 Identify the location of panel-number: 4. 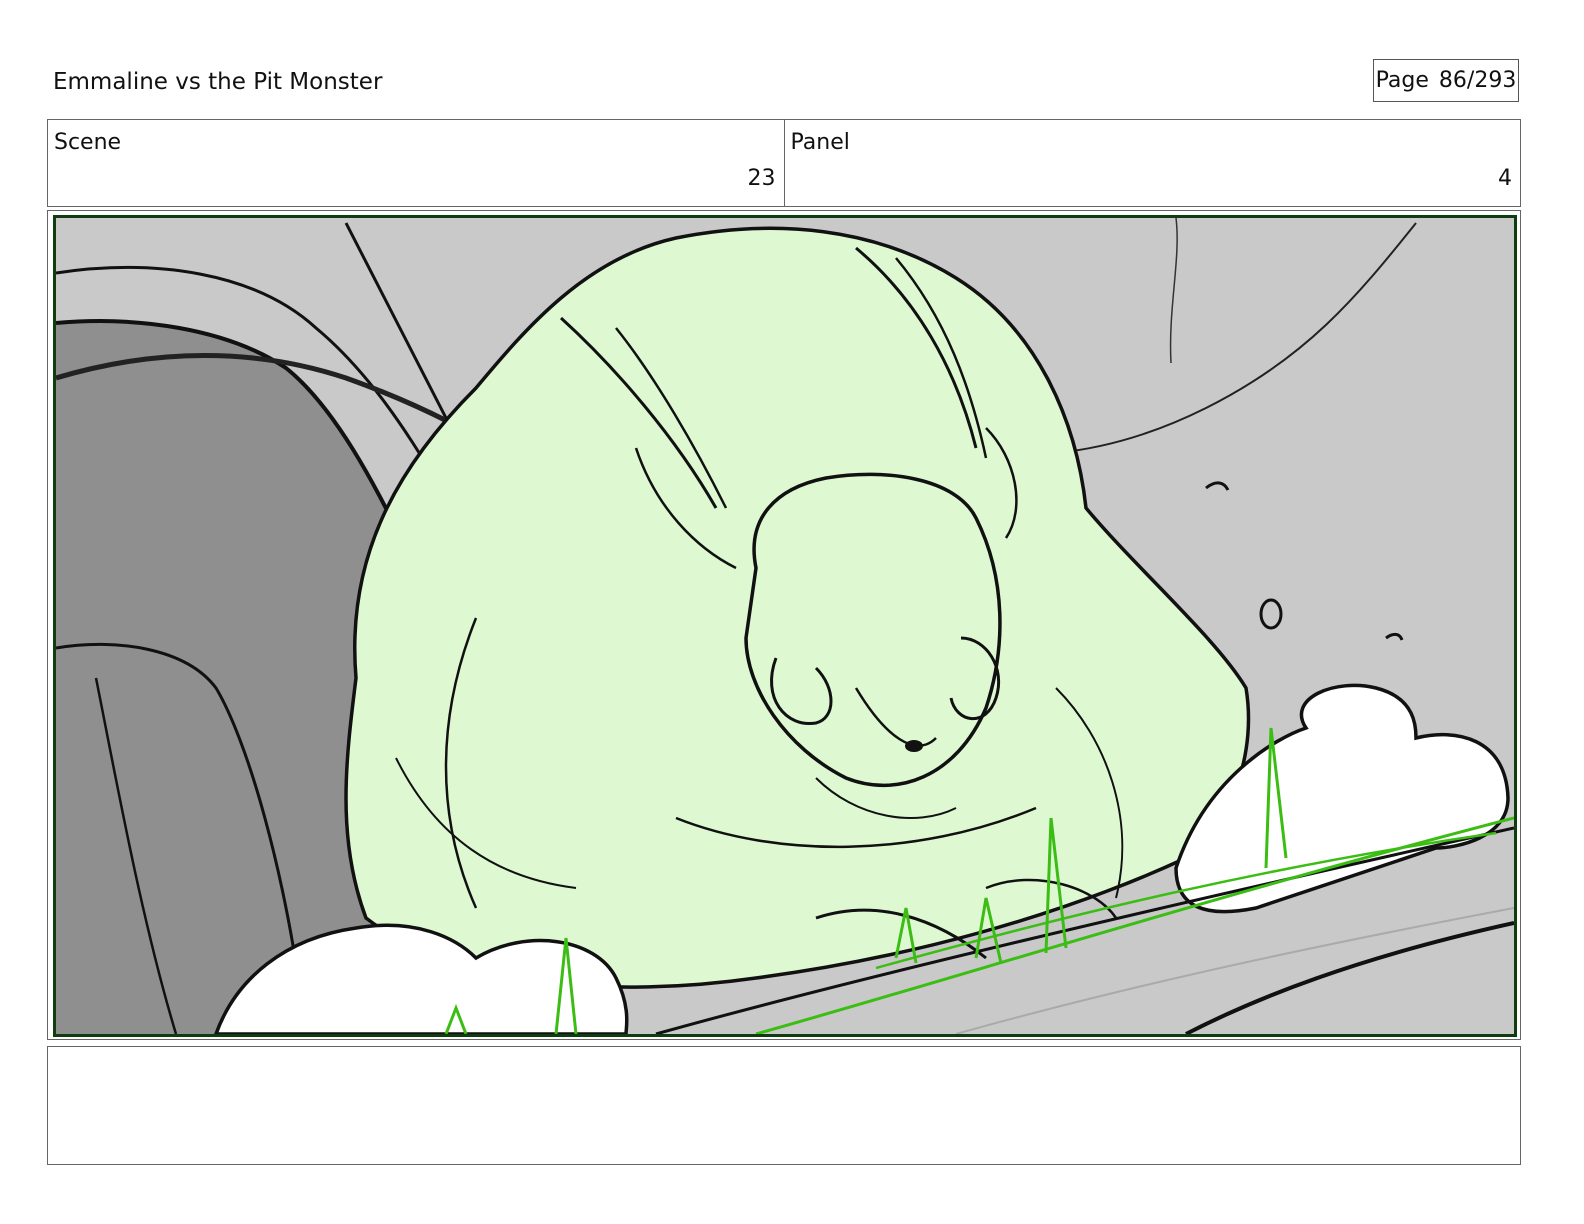
(1505, 178).